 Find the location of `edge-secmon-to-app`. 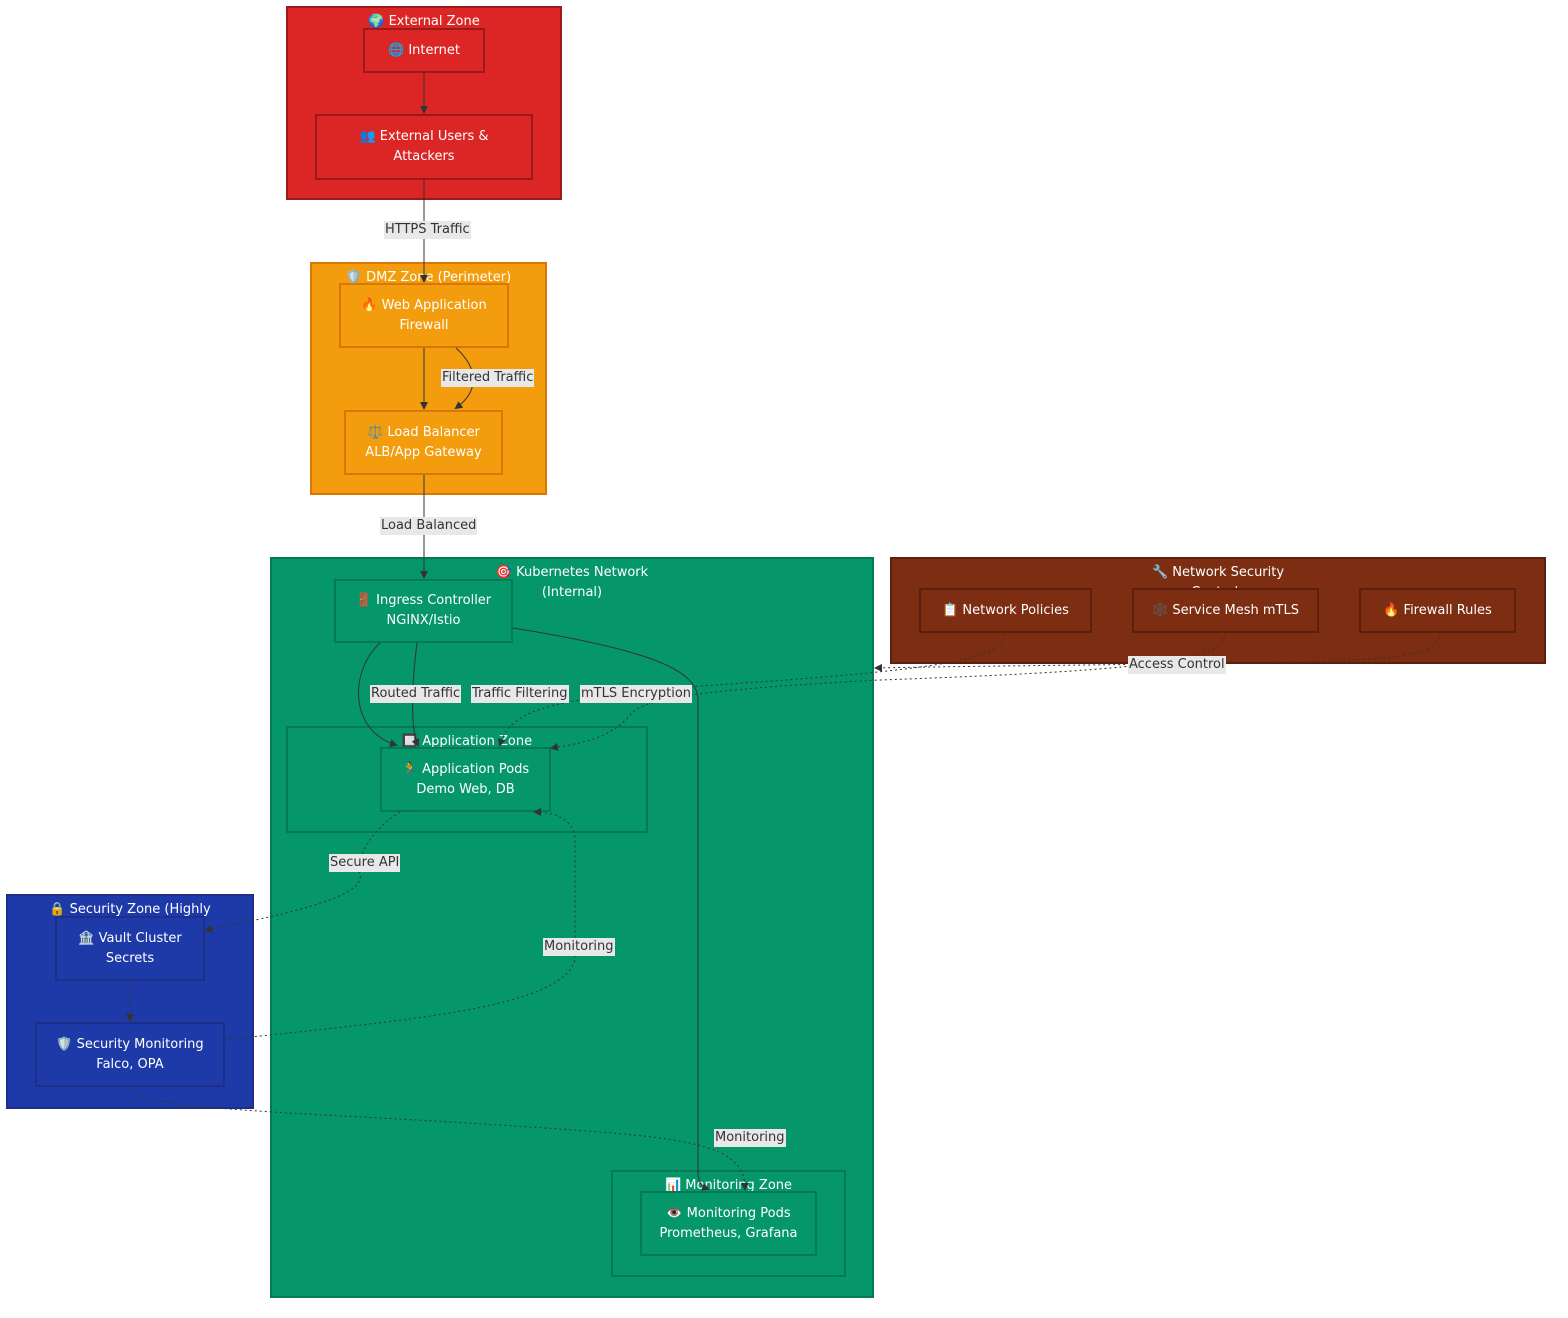

edge-secmon-to-app is located at coordinates (400, 924).